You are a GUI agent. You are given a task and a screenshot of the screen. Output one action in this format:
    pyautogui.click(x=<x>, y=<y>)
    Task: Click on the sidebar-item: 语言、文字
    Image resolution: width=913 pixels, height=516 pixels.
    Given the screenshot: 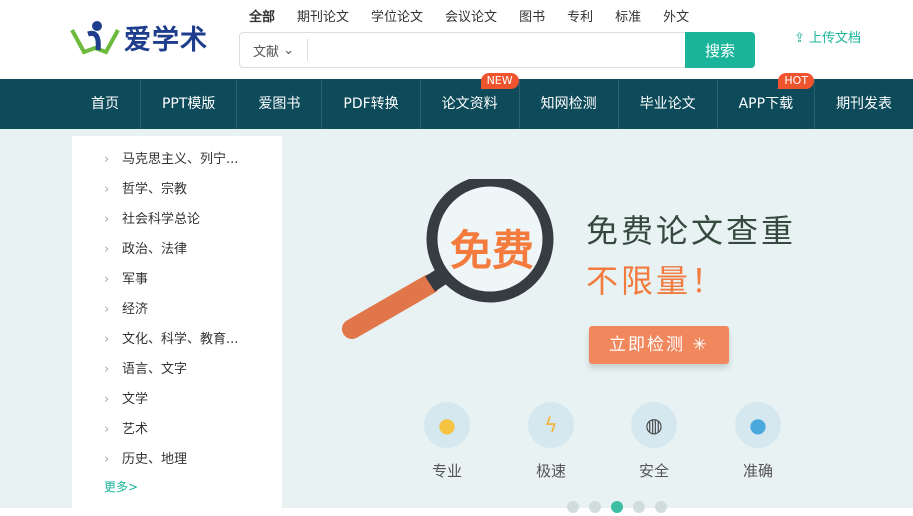 What is the action you would take?
    pyautogui.click(x=177, y=370)
    